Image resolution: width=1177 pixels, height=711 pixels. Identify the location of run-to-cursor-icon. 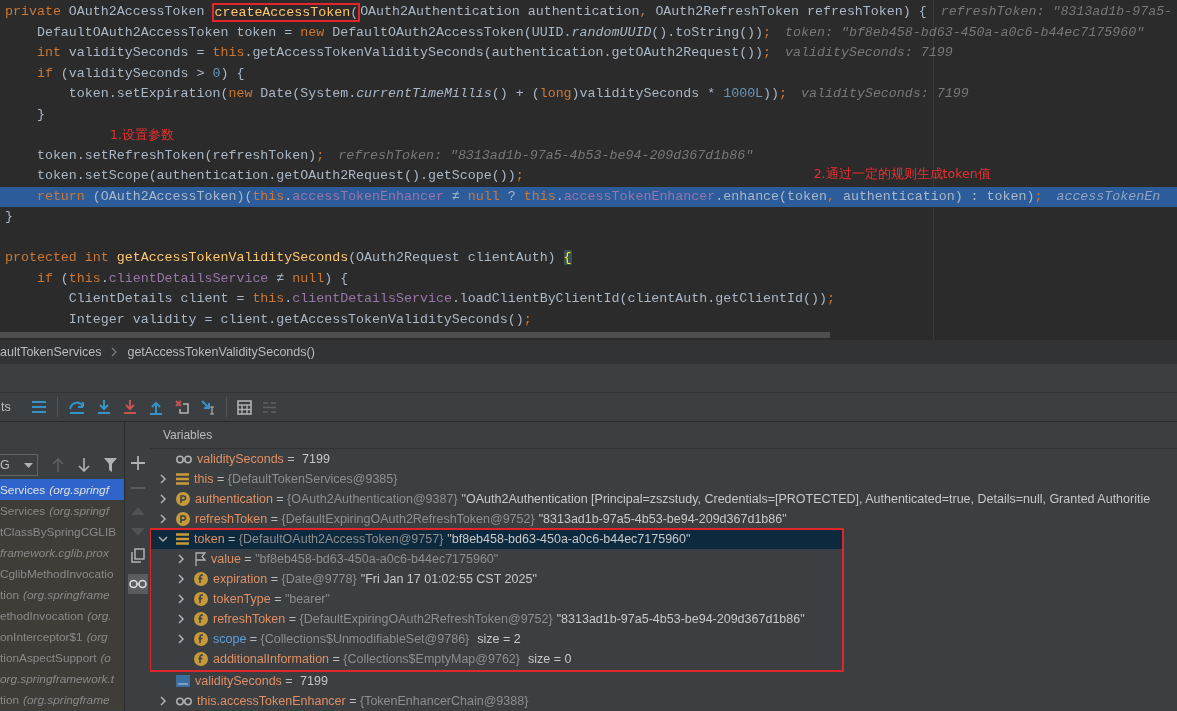
(207, 407).